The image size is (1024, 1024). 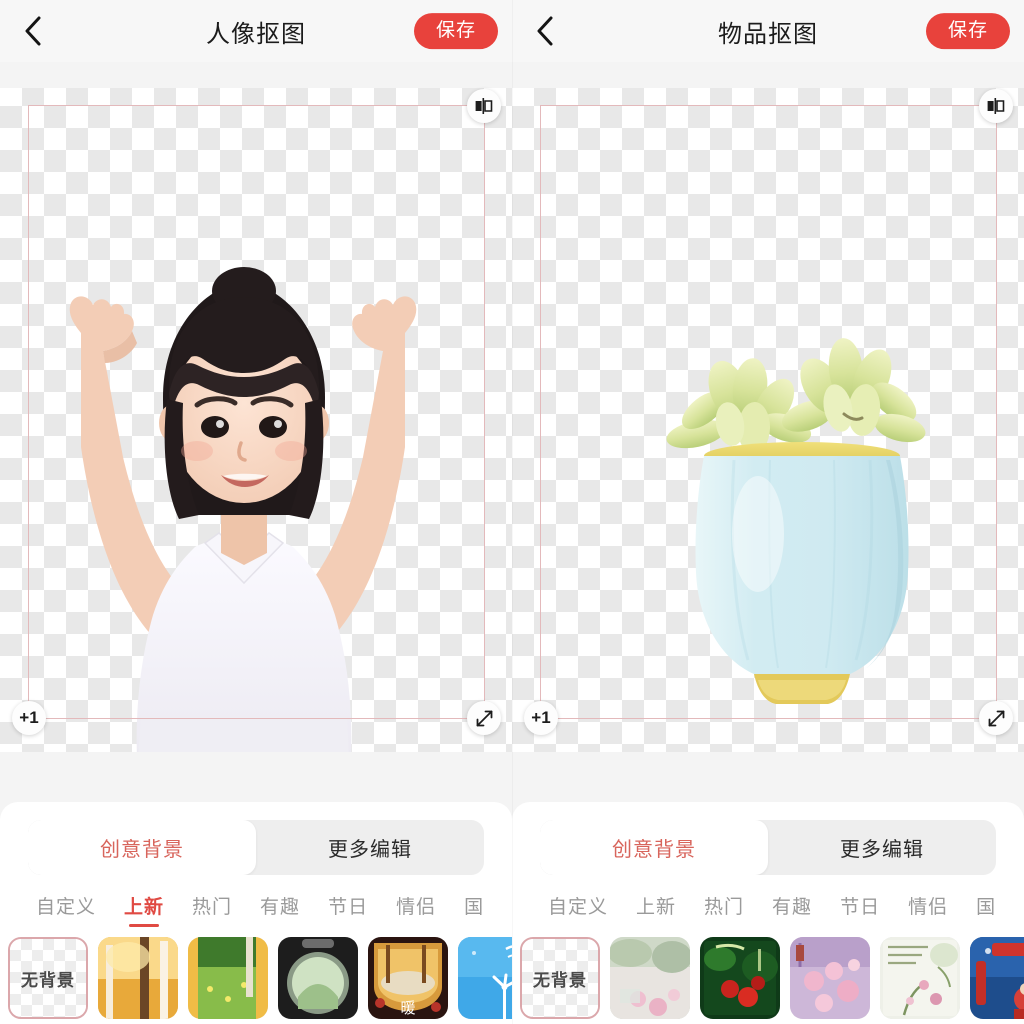 I want to click on thumbnail-blue-windmill-sky, so click(x=485, y=978).